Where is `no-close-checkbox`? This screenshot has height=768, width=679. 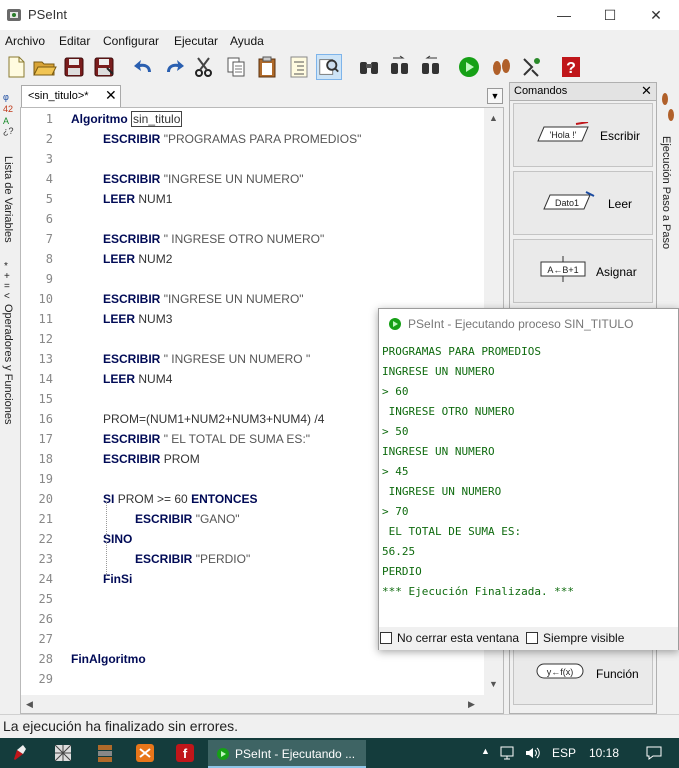 no-close-checkbox is located at coordinates (386, 638).